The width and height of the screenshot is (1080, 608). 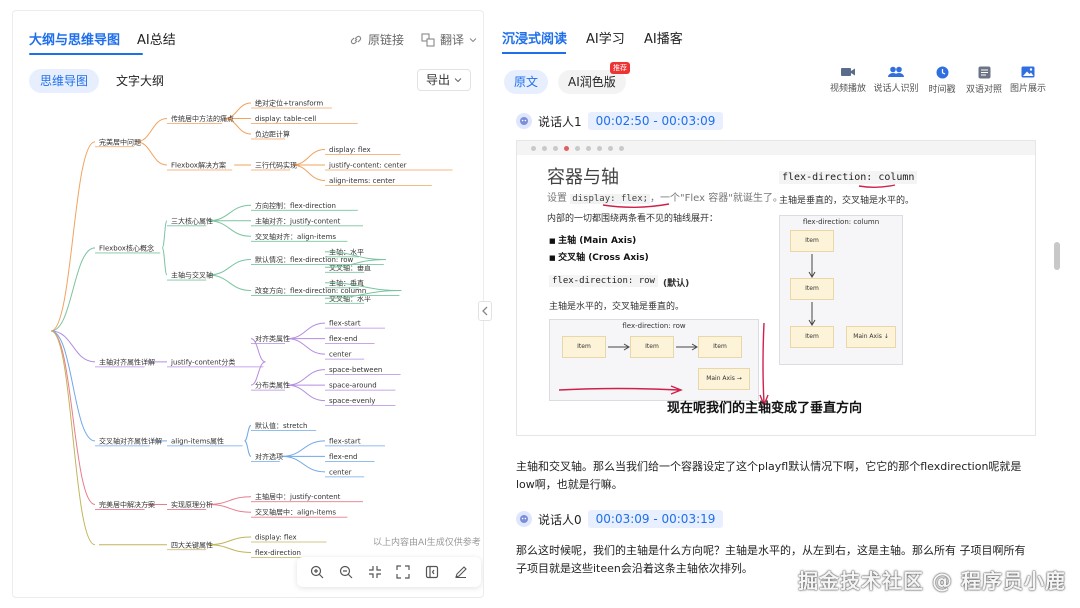 I want to click on sidebar-toggle-button, so click(x=432, y=572).